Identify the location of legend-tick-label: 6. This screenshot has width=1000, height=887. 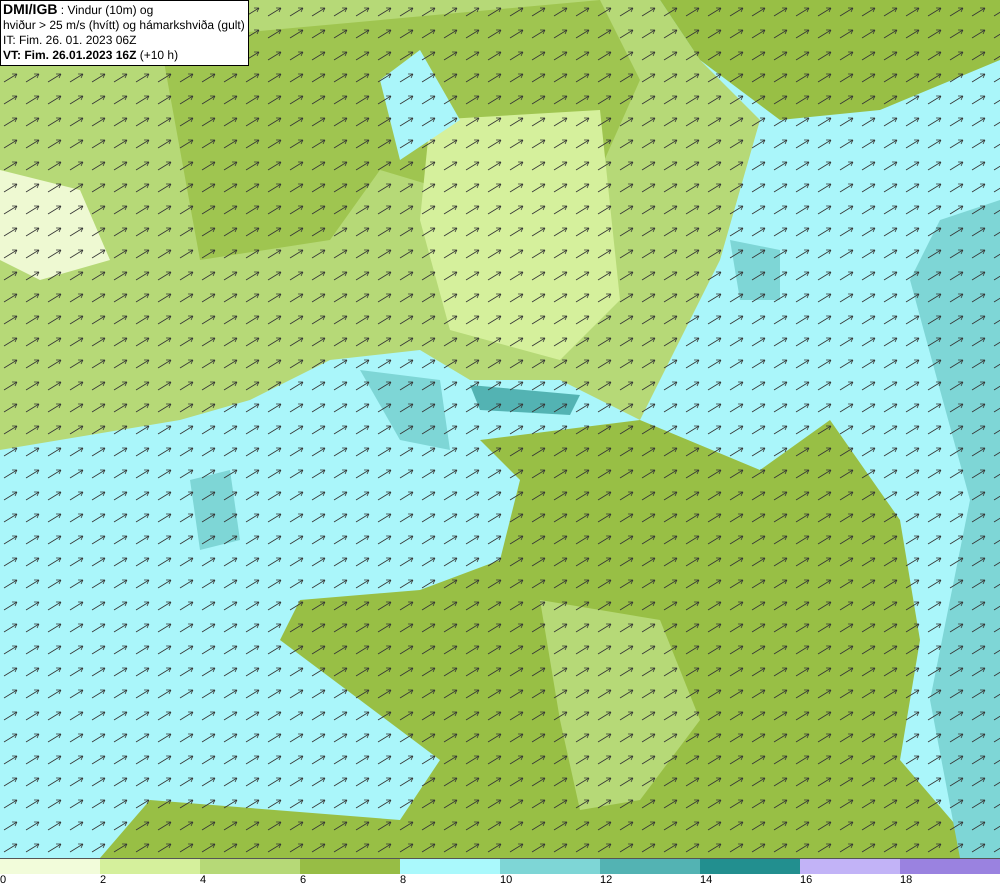
(303, 880).